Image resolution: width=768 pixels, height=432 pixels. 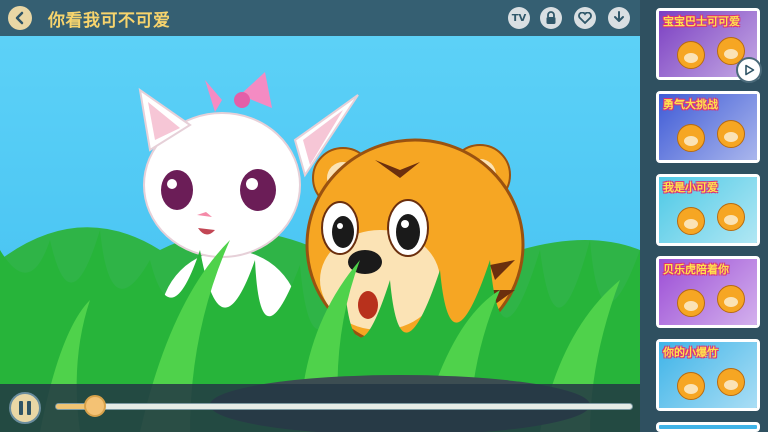 I want to click on pause-button, so click(x=25, y=408).